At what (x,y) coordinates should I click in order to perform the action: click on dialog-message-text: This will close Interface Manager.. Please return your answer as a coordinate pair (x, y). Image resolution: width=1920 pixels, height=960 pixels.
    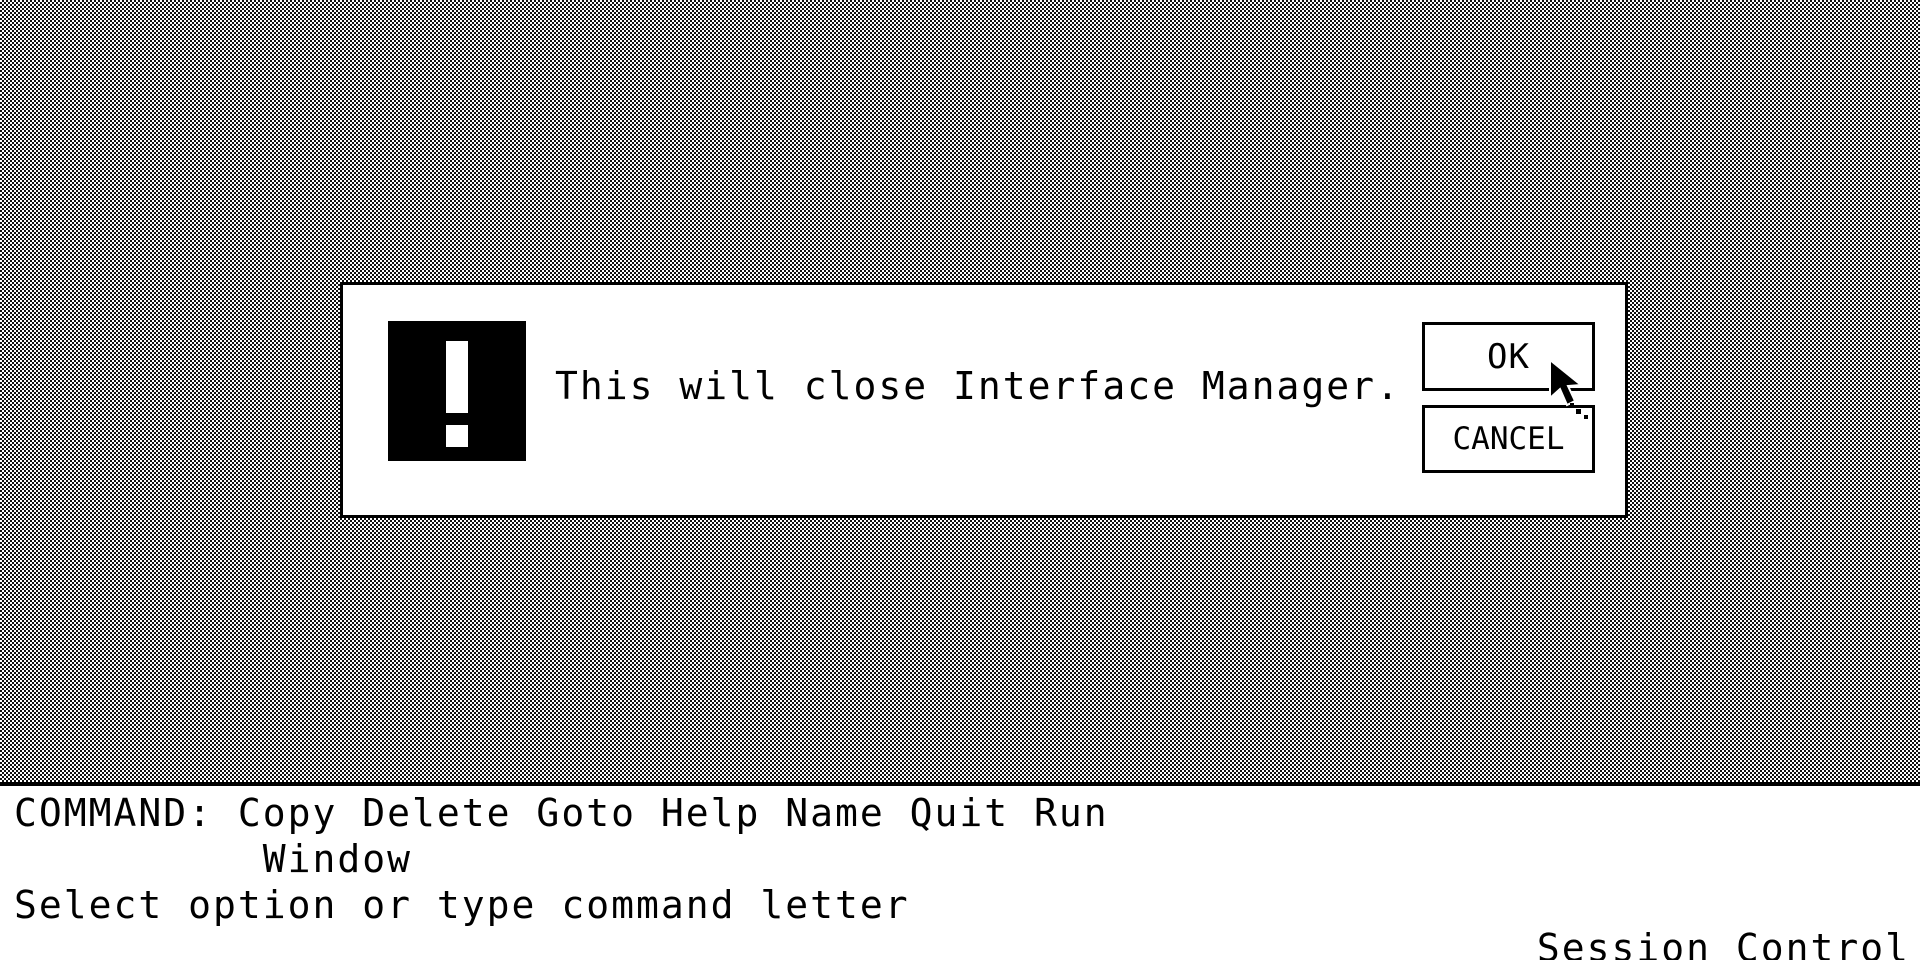
    Looking at the image, I should click on (978, 386).